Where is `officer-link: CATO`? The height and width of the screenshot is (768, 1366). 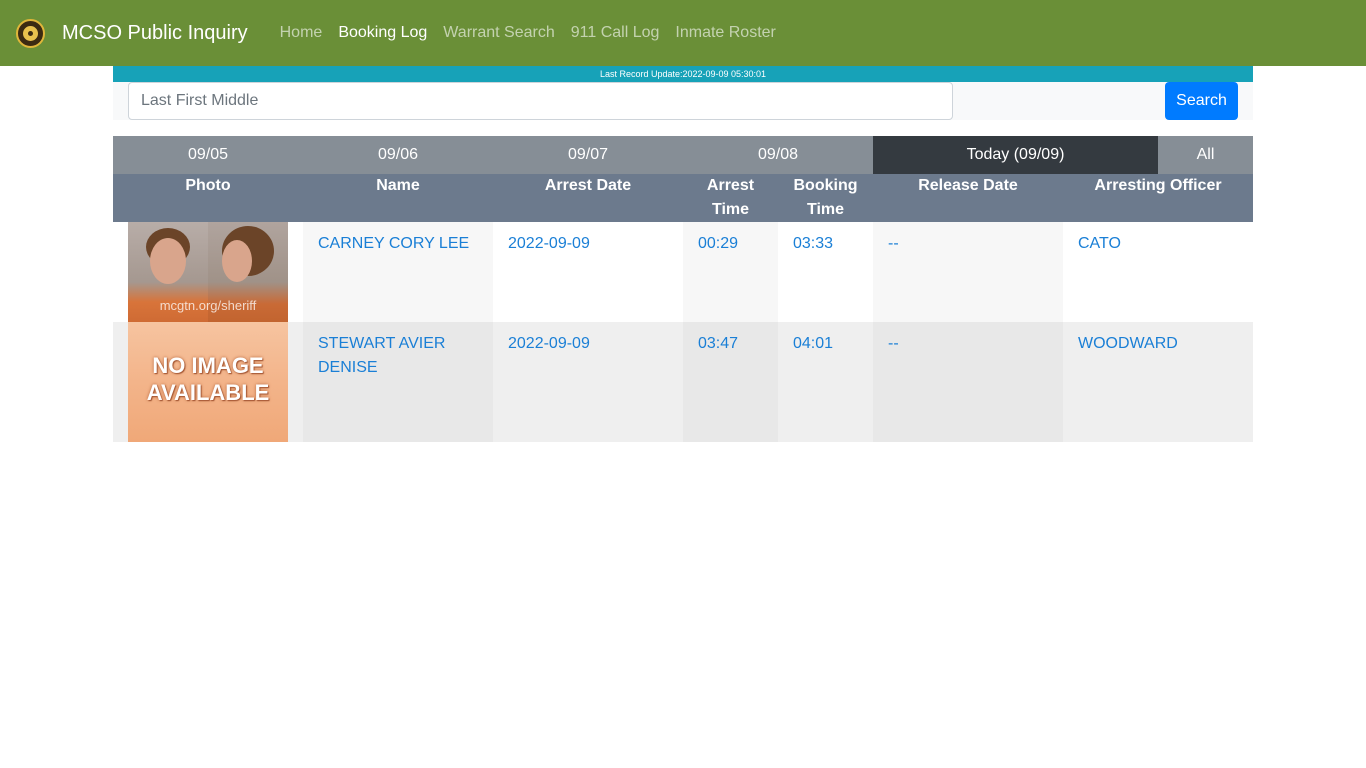 officer-link: CATO is located at coordinates (1099, 243).